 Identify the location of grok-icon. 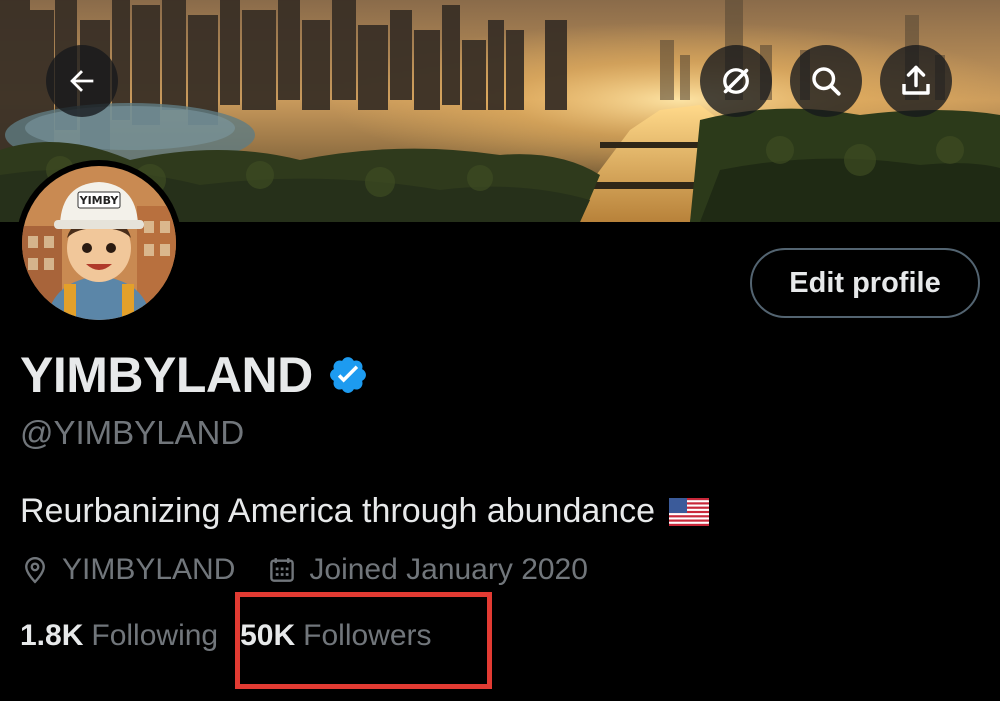
(736, 81).